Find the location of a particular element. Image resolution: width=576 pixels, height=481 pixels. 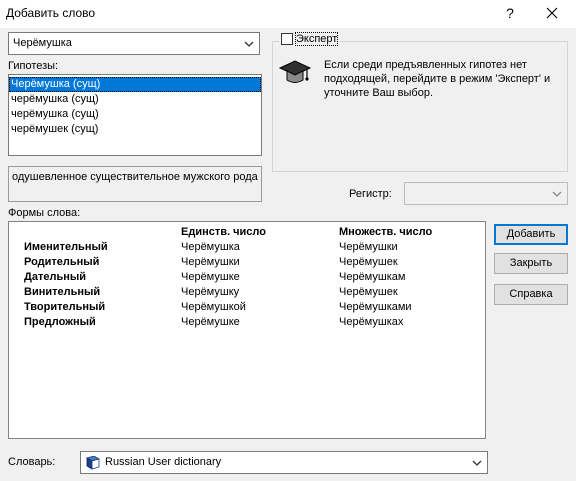

help-title-button: ? is located at coordinates (510, 13).